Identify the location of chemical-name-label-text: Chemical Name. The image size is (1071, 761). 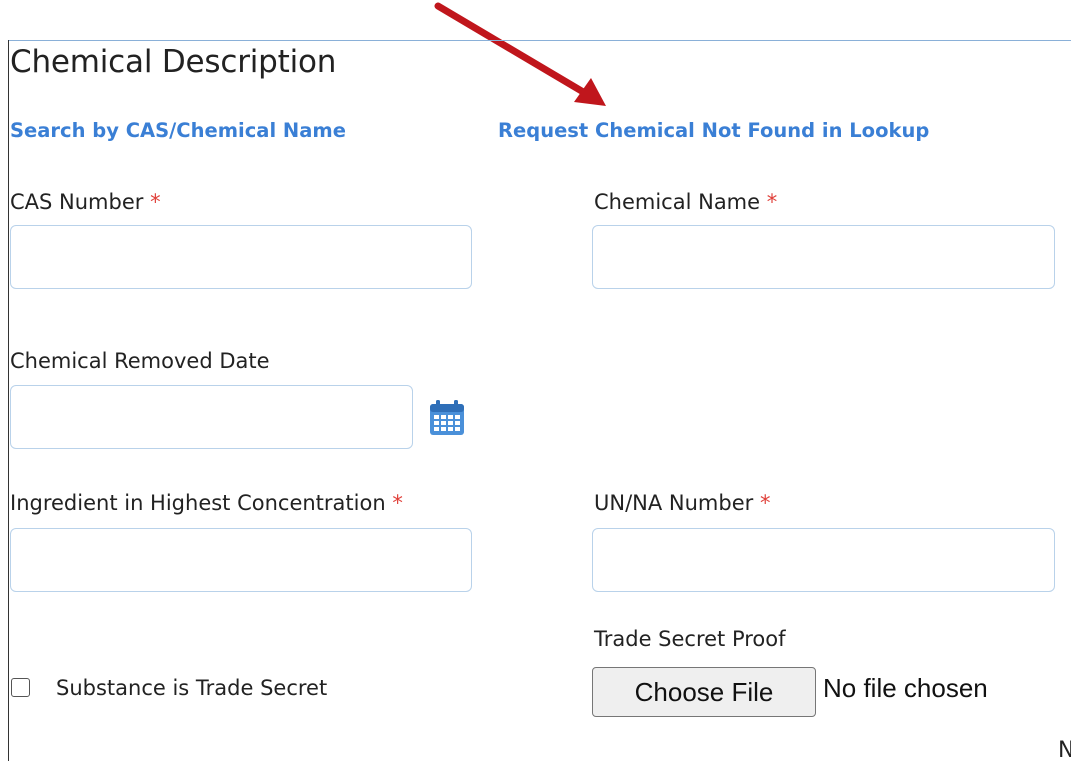
(677, 202).